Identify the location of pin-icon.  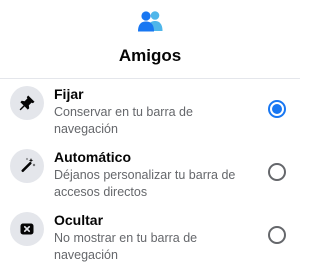
(27, 103).